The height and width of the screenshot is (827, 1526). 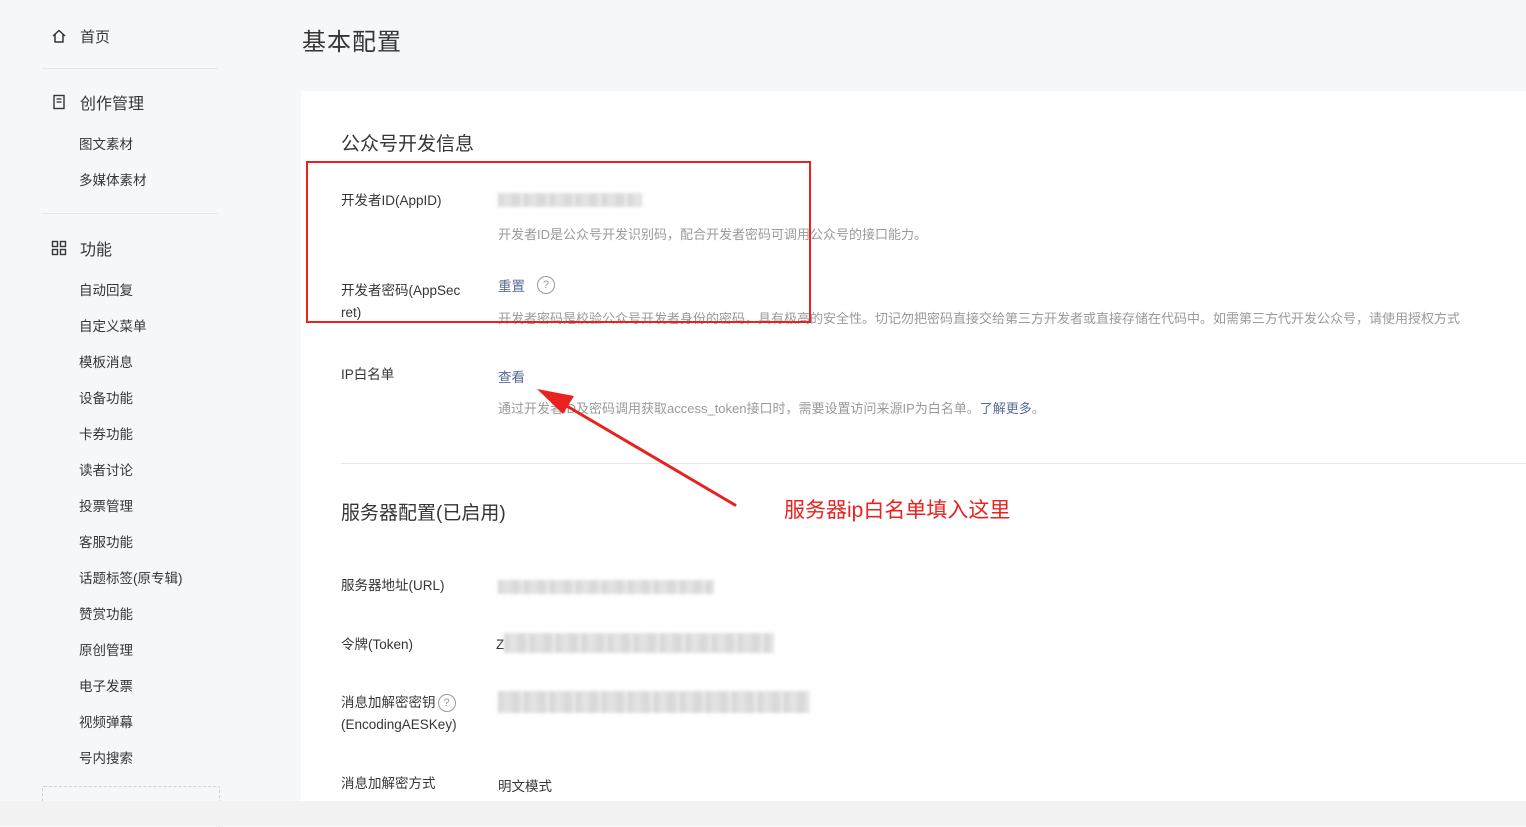 What do you see at coordinates (106, 543) in the screenshot?
I see `sidebar-item-customer-service: 客服功能` at bounding box center [106, 543].